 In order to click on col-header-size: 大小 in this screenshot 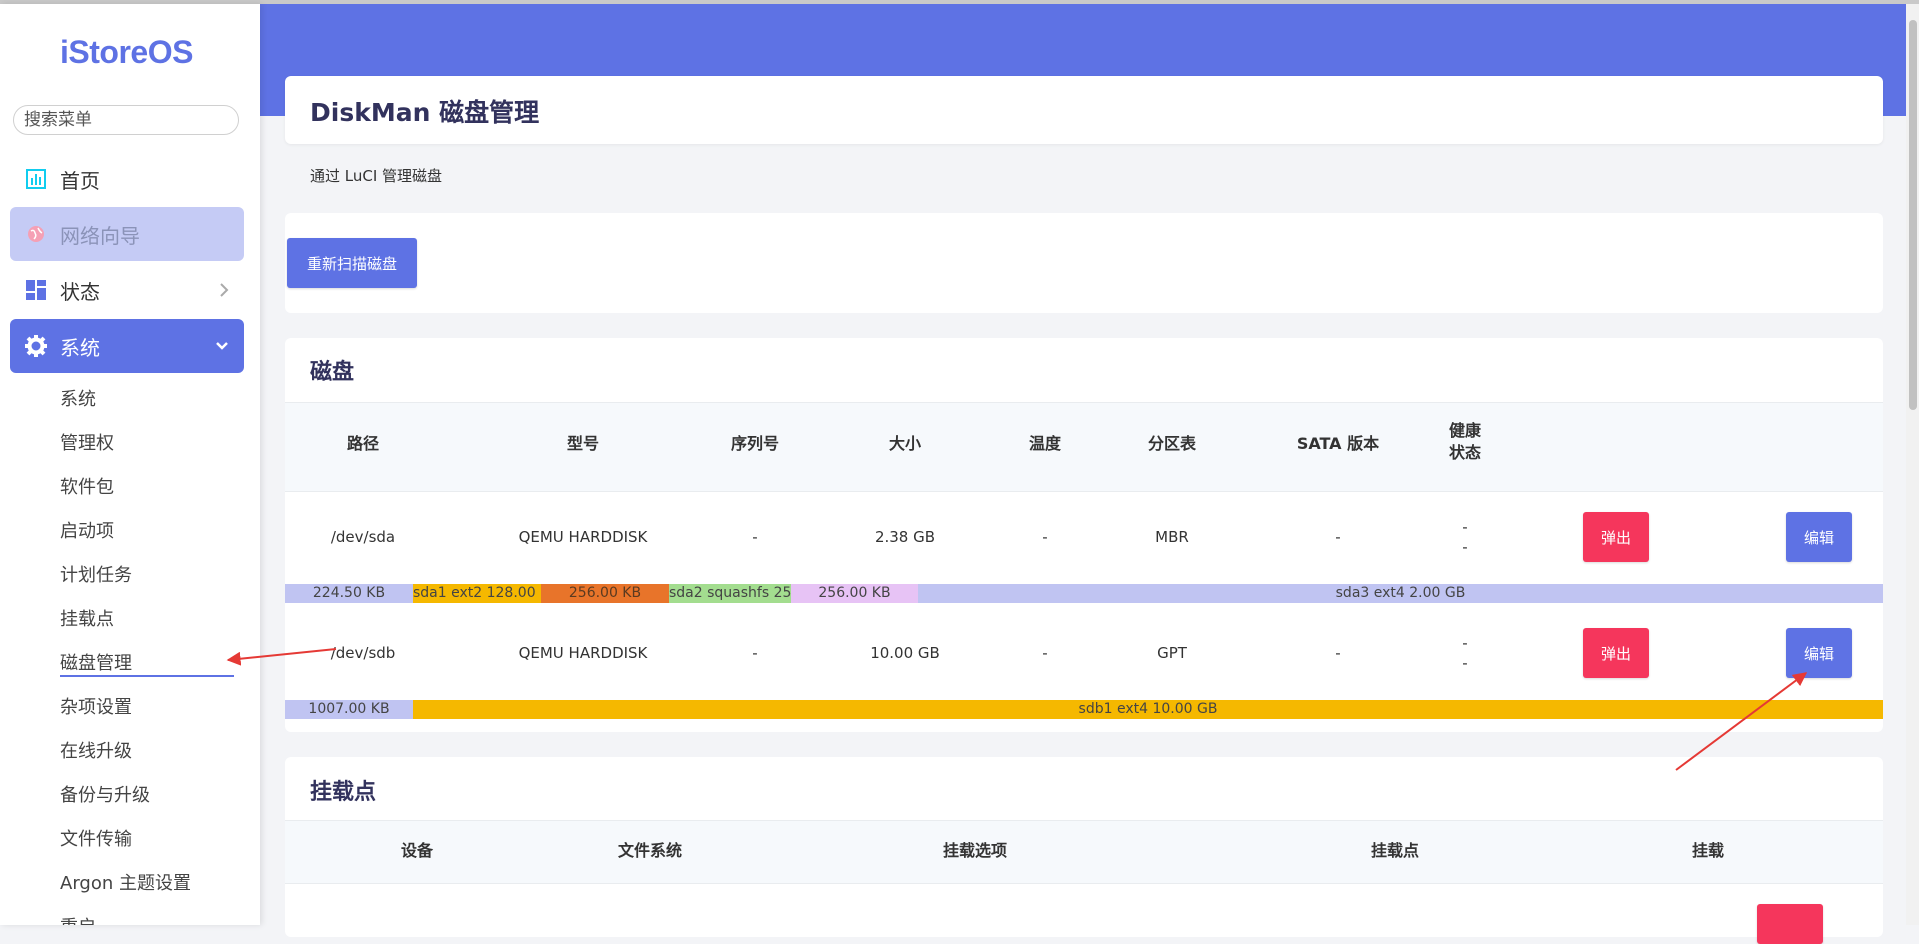, I will do `click(904, 443)`.